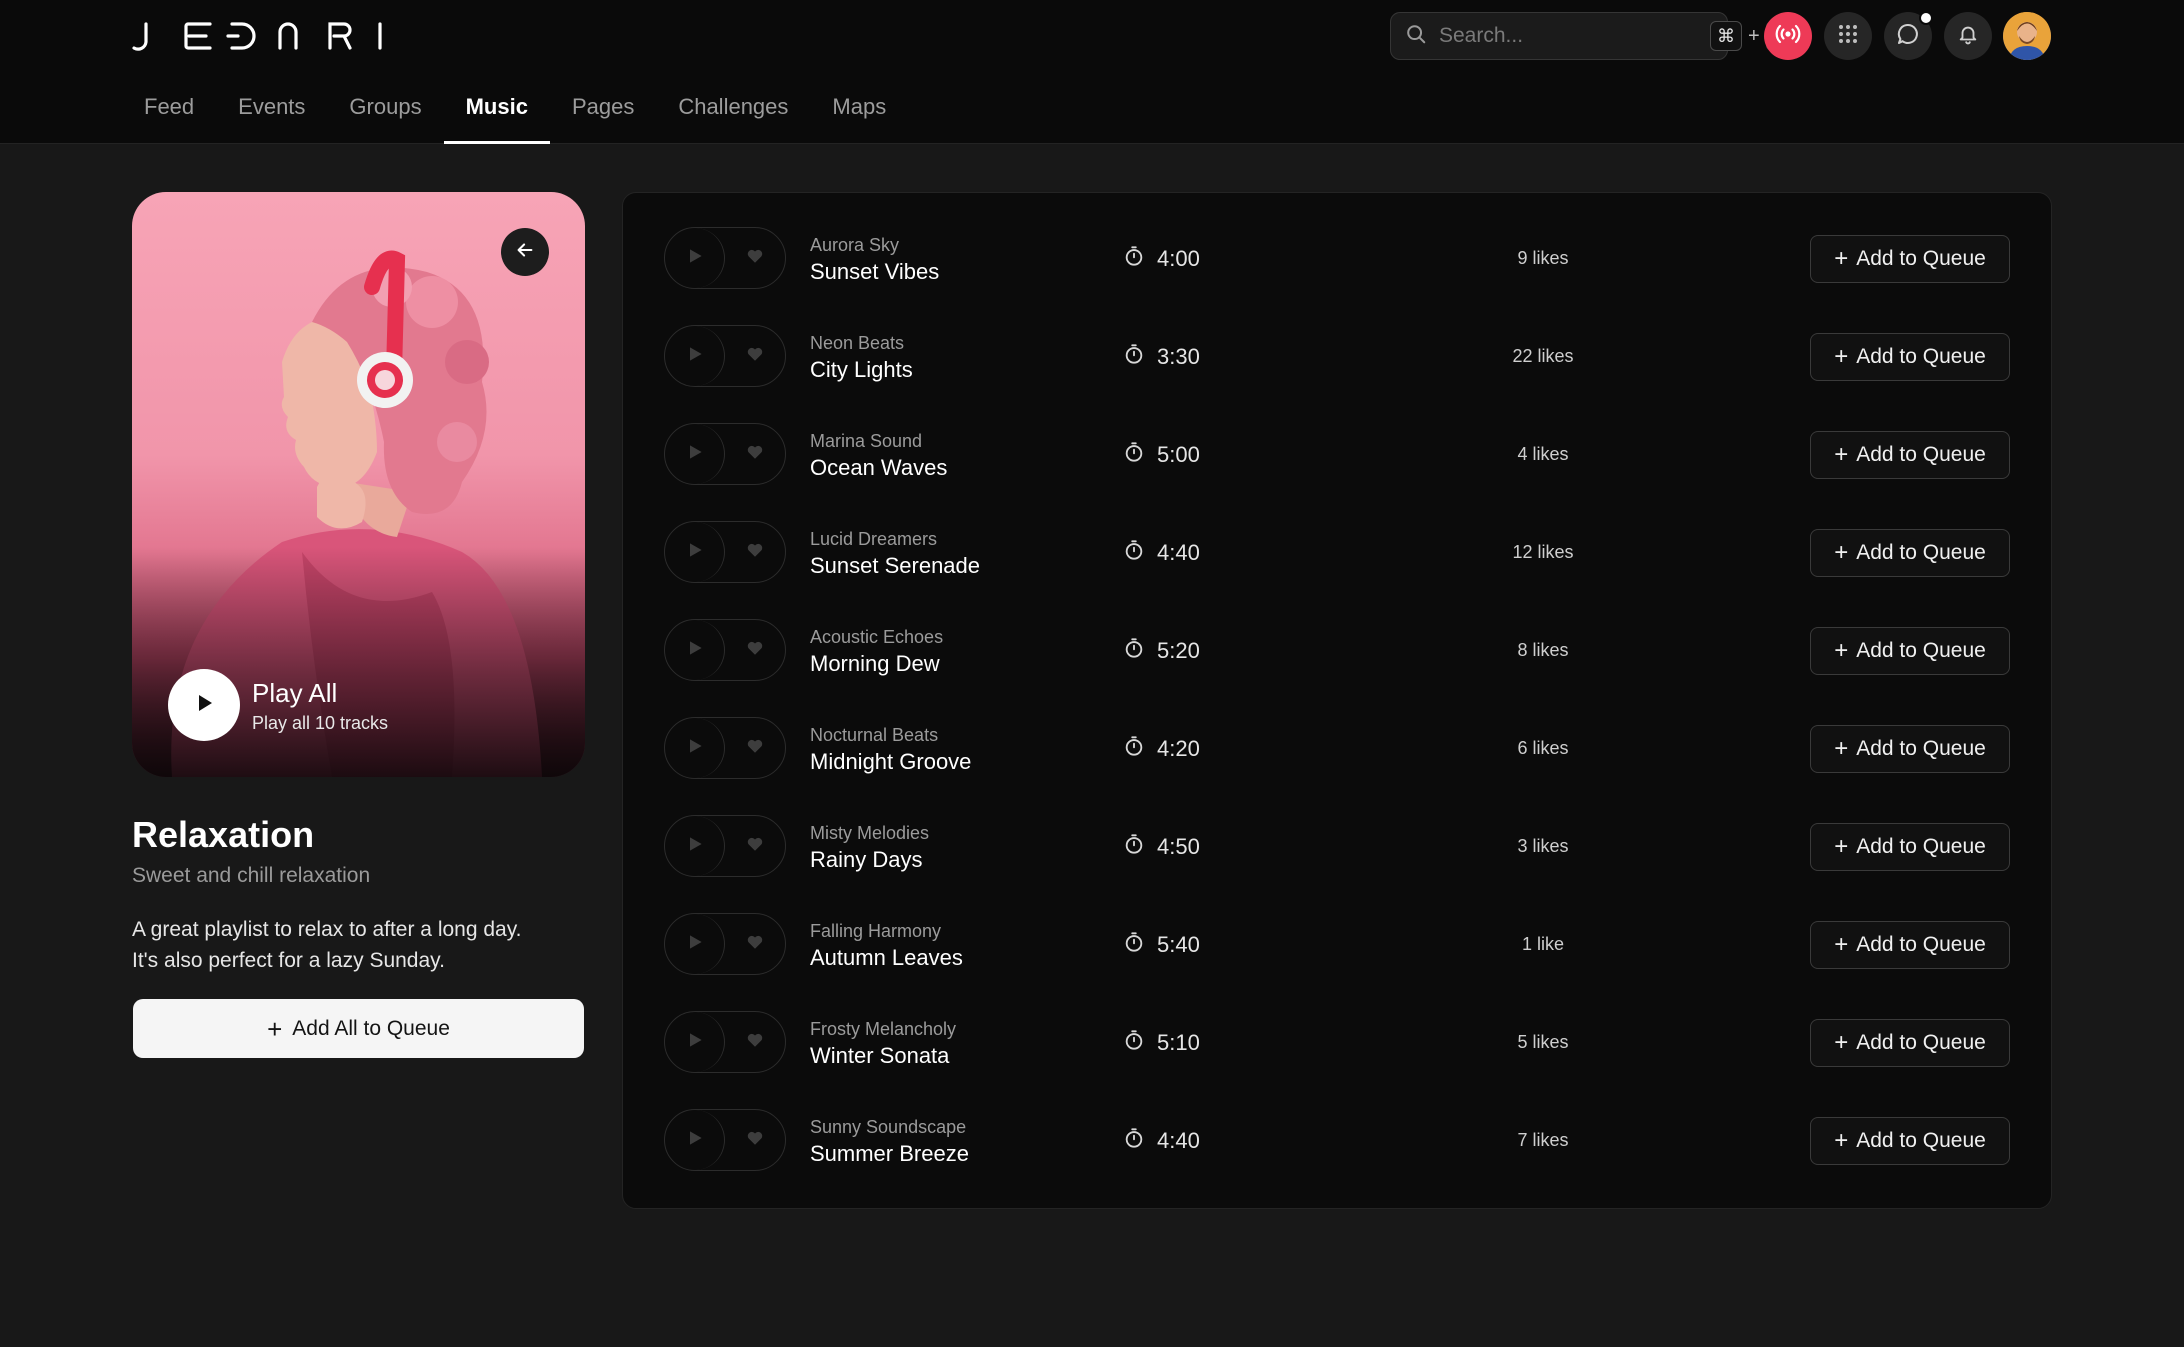  Describe the element at coordinates (895, 566) in the screenshot. I see `track-title: Sunset Serenade` at that location.